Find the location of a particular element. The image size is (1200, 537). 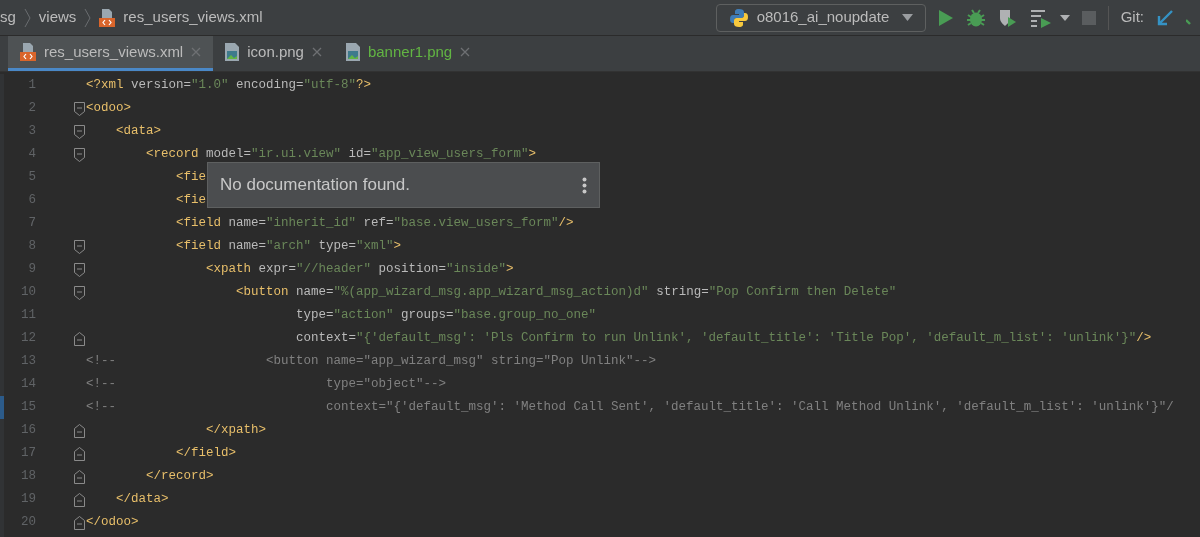

line-number: 18 is located at coordinates (28, 477).